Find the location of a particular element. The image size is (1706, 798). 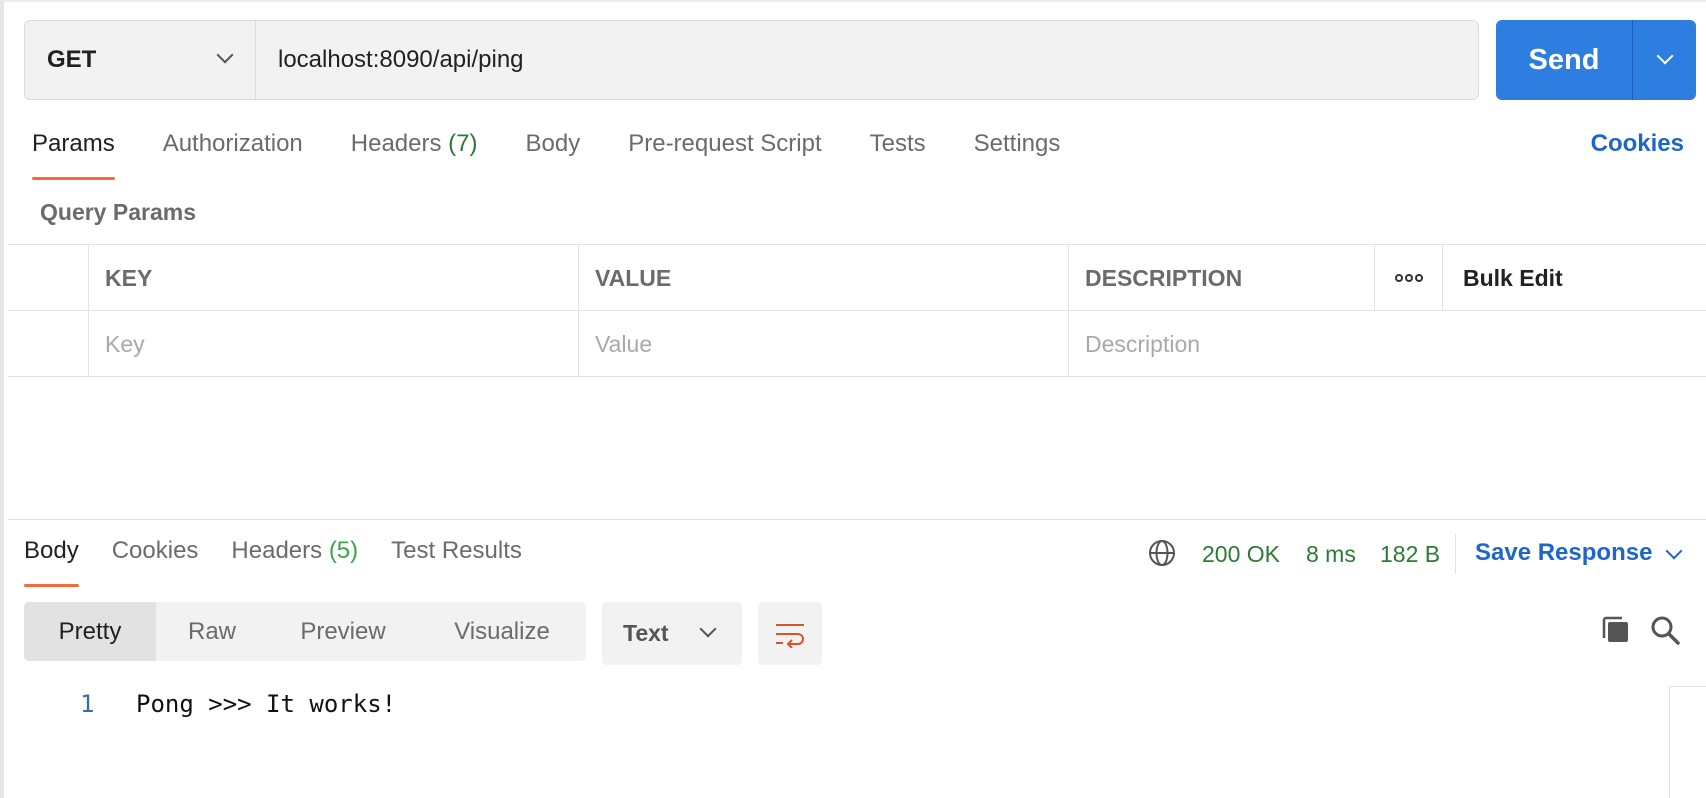

tab-tests: Tests is located at coordinates (898, 155).